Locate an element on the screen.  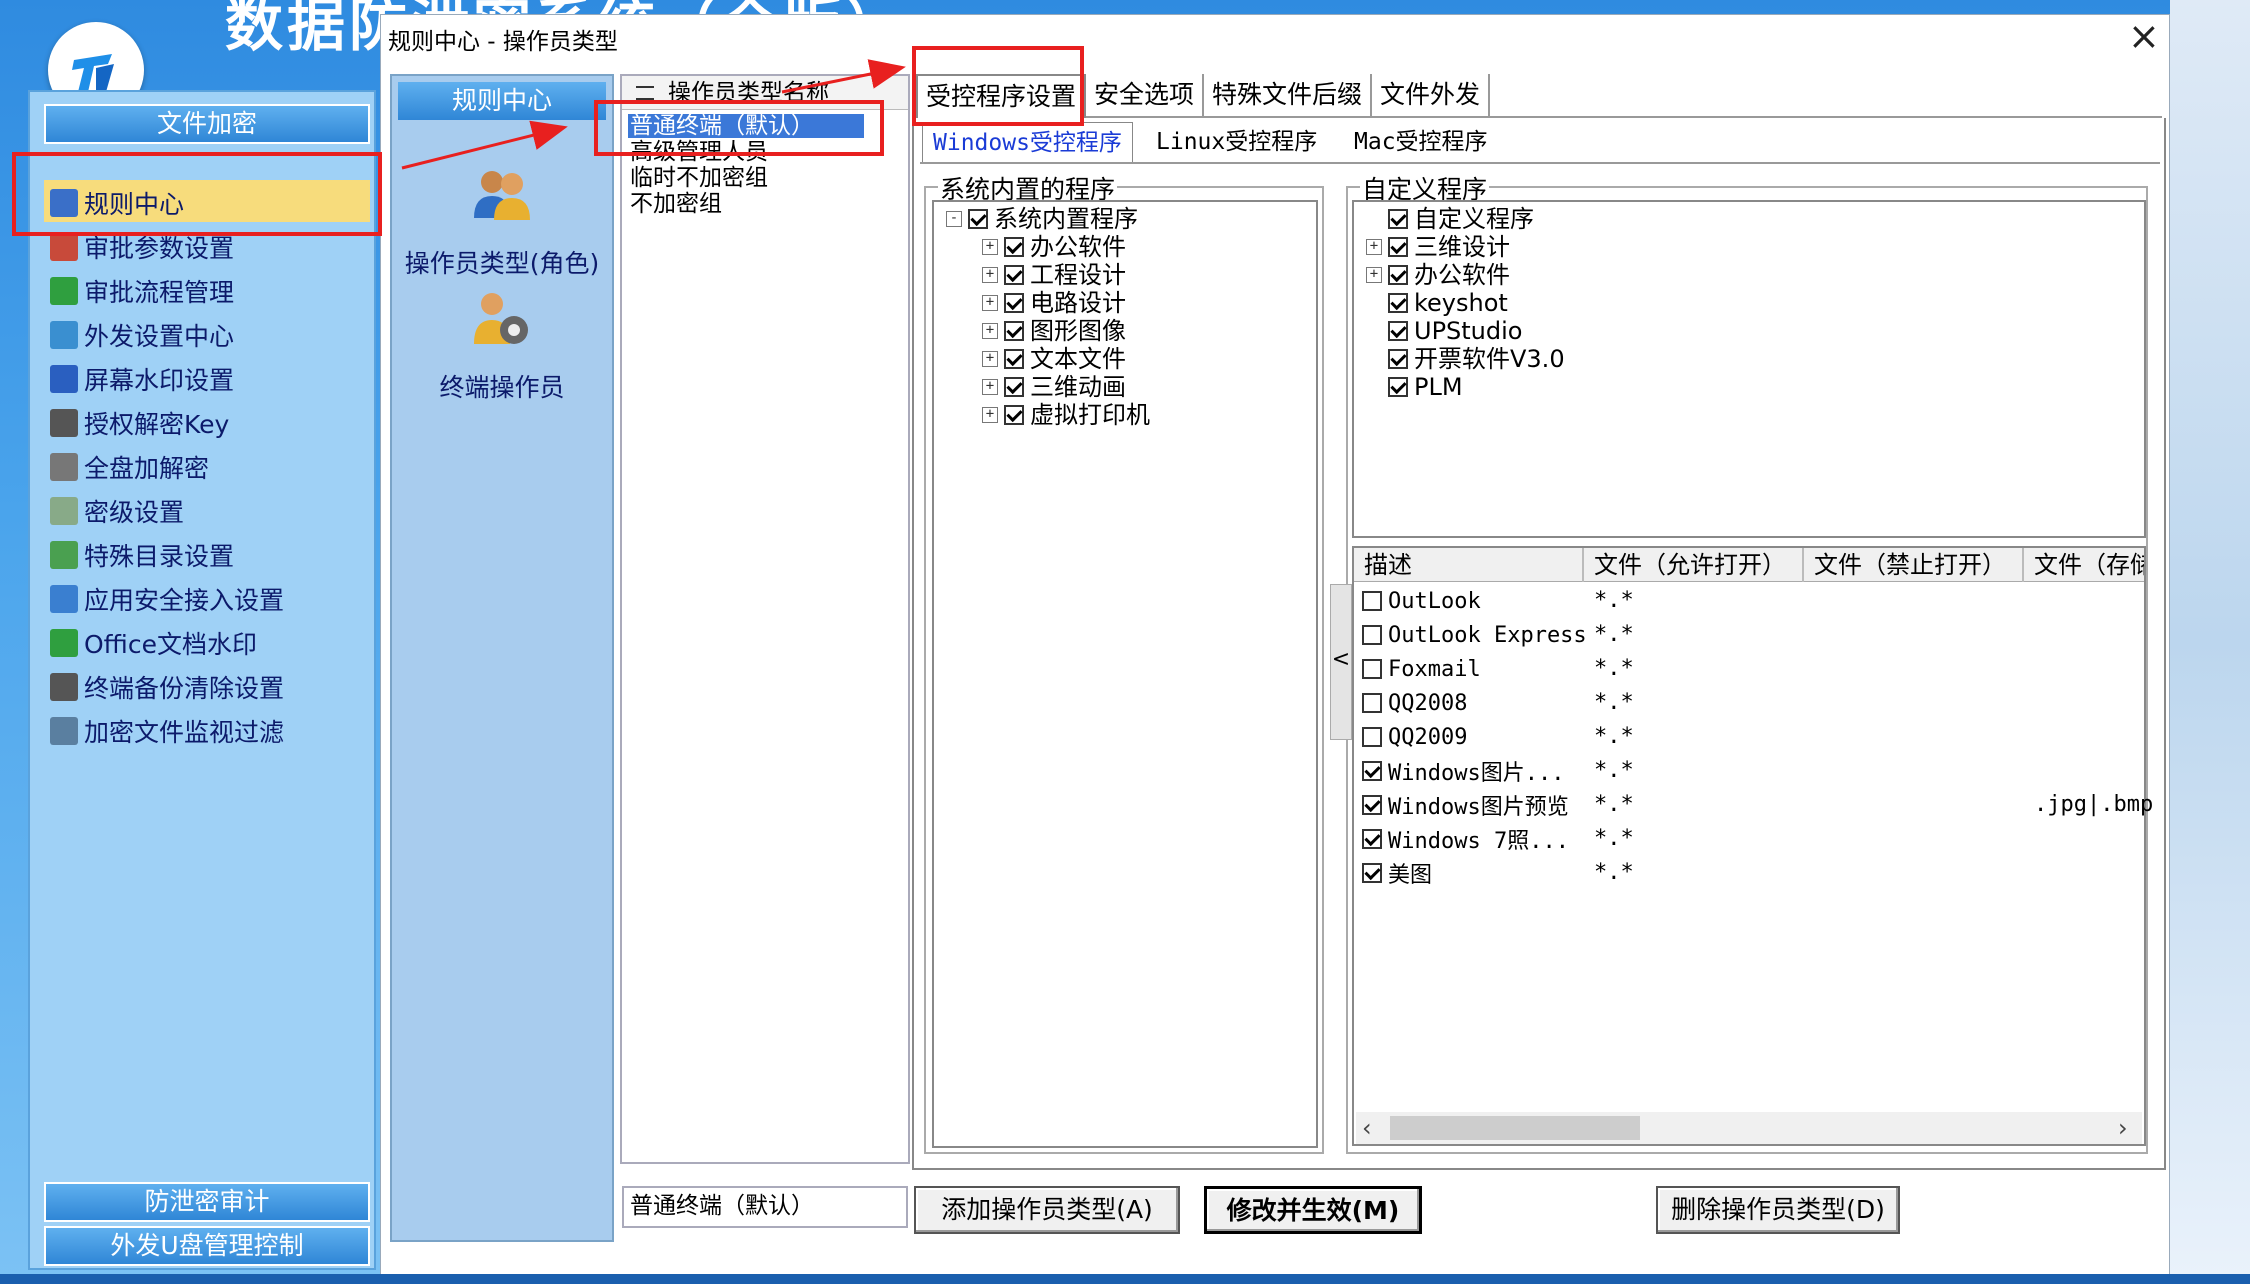
sidebar-footer-usb: 外发U盘管理控制 is located at coordinates (207, 1246).